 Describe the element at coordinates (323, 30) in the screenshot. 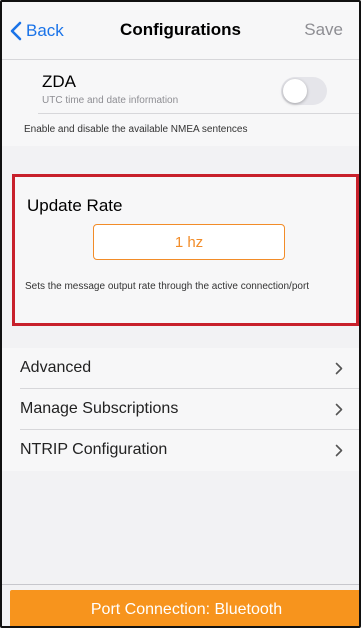

I see `save-button: Save` at that location.